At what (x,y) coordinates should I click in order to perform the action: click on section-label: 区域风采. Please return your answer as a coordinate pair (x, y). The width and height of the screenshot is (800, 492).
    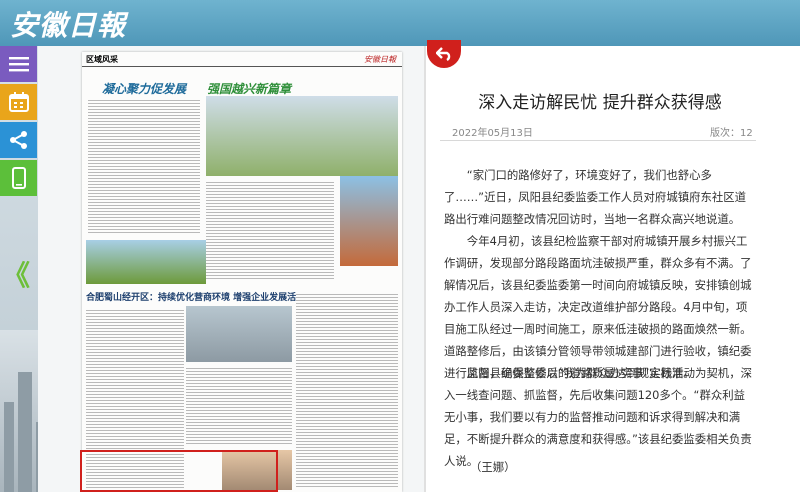
    Looking at the image, I should click on (102, 59).